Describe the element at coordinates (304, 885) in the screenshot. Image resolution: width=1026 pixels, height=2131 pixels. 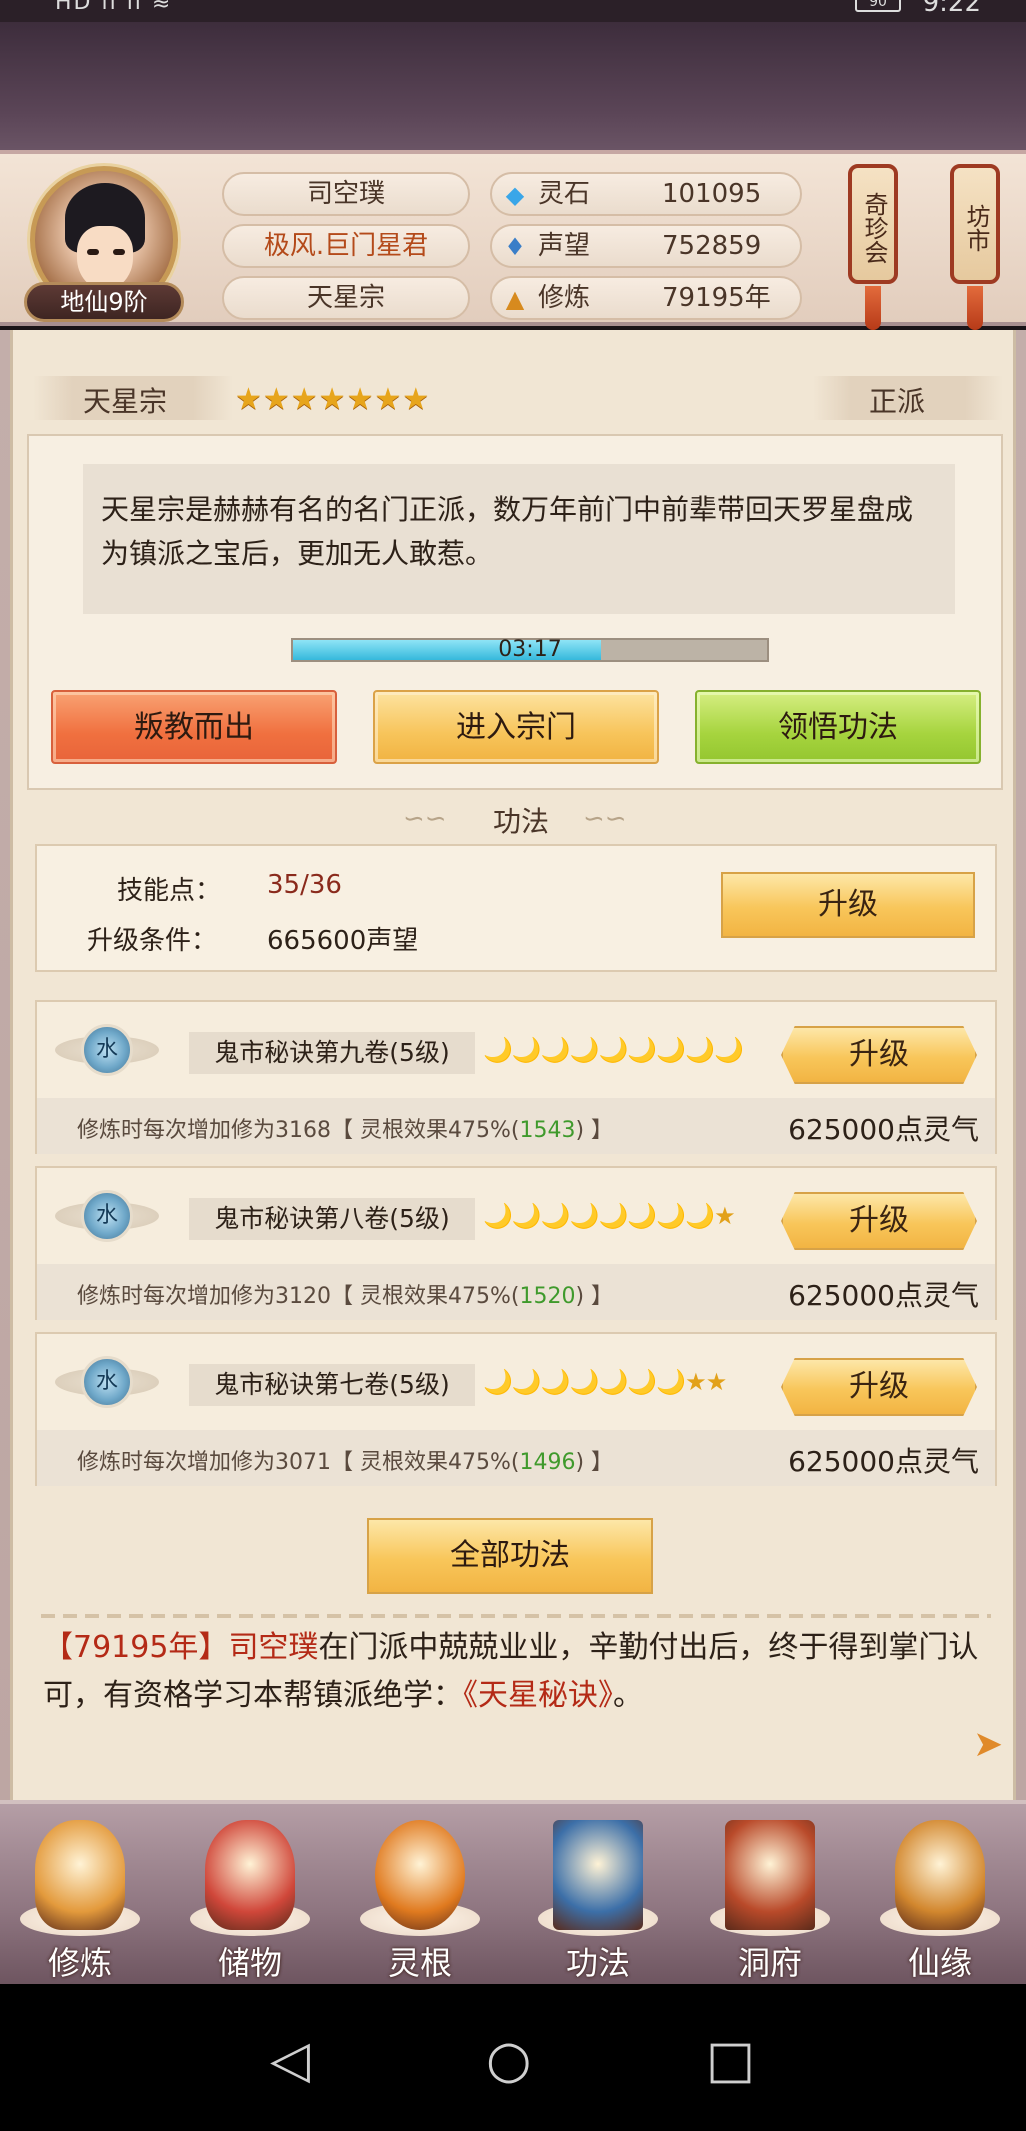
I see `skill-points-value: 35/36` at that location.